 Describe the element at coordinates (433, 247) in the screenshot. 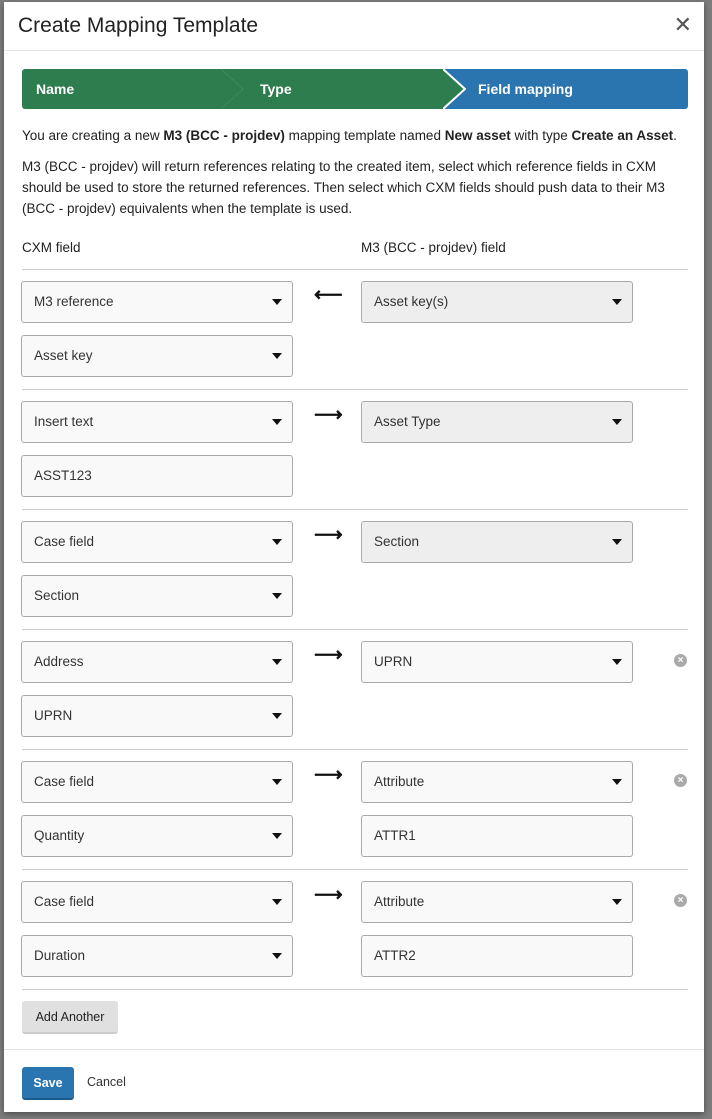

I see `column-header-m3: M3 (BCC - projdev) field` at that location.